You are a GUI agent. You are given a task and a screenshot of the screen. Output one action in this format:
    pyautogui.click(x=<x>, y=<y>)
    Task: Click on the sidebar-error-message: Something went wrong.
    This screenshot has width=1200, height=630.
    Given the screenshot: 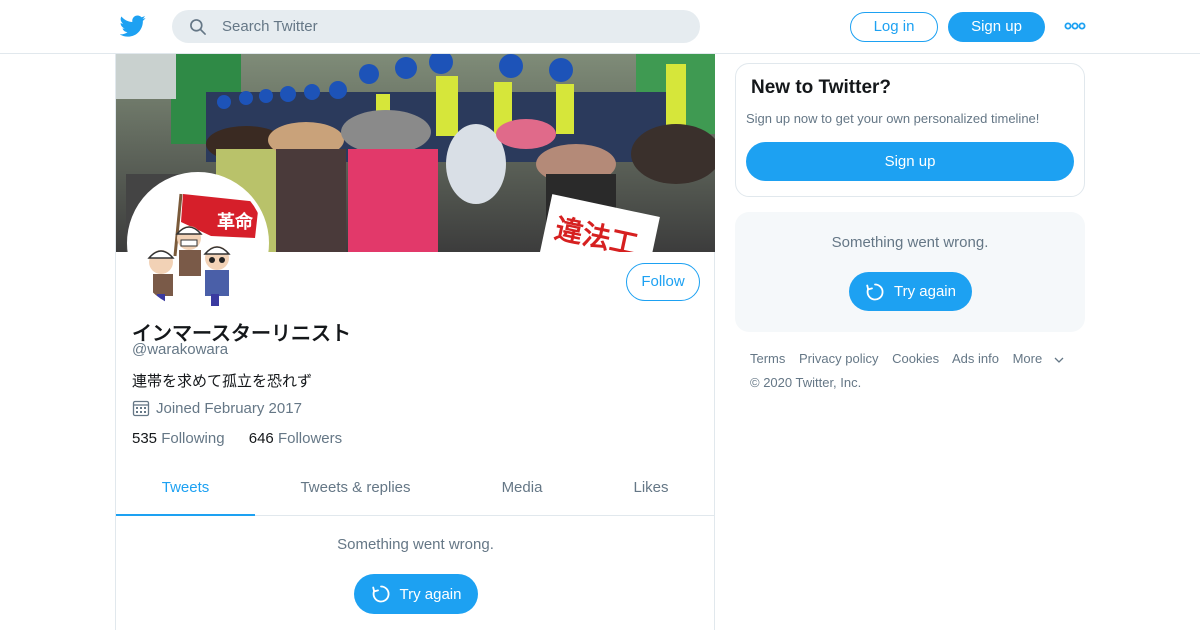 What is the action you would take?
    pyautogui.click(x=910, y=242)
    